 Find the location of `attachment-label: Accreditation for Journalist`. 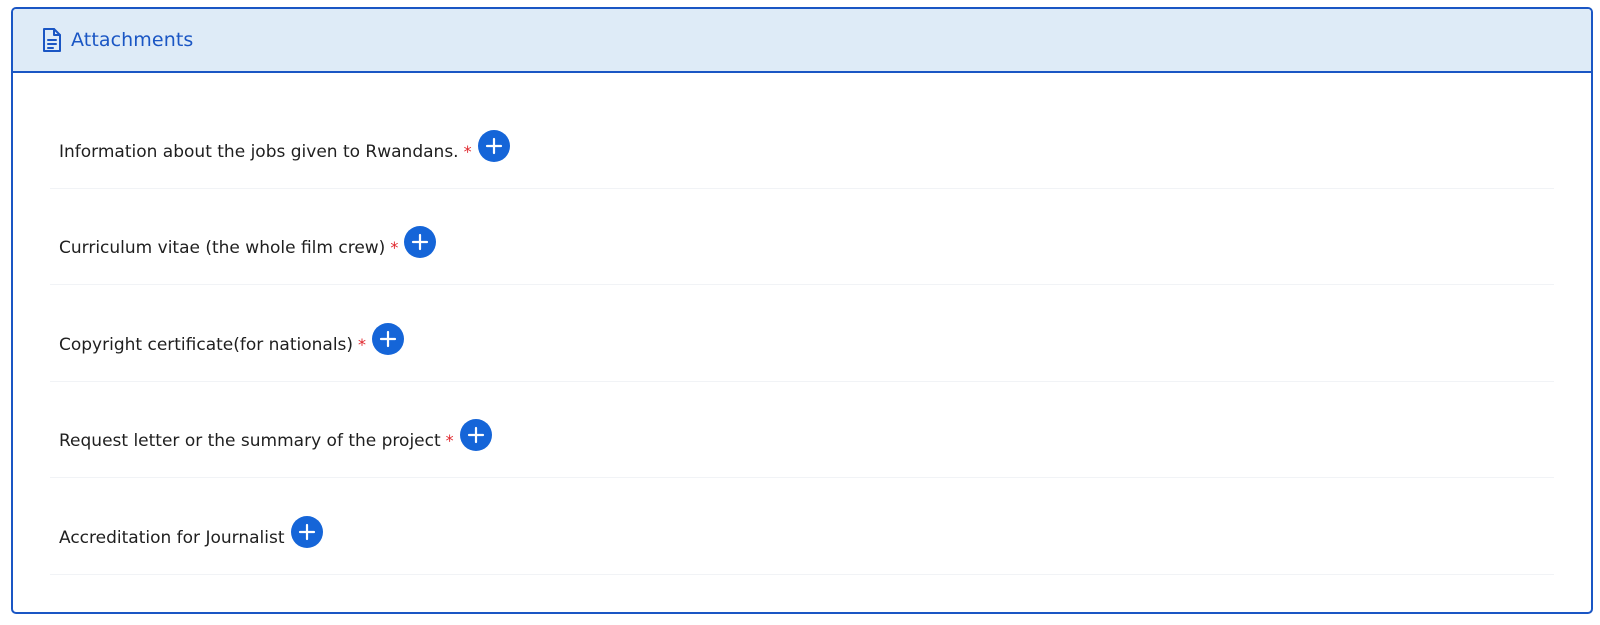

attachment-label: Accreditation for Journalist is located at coordinates (172, 537).